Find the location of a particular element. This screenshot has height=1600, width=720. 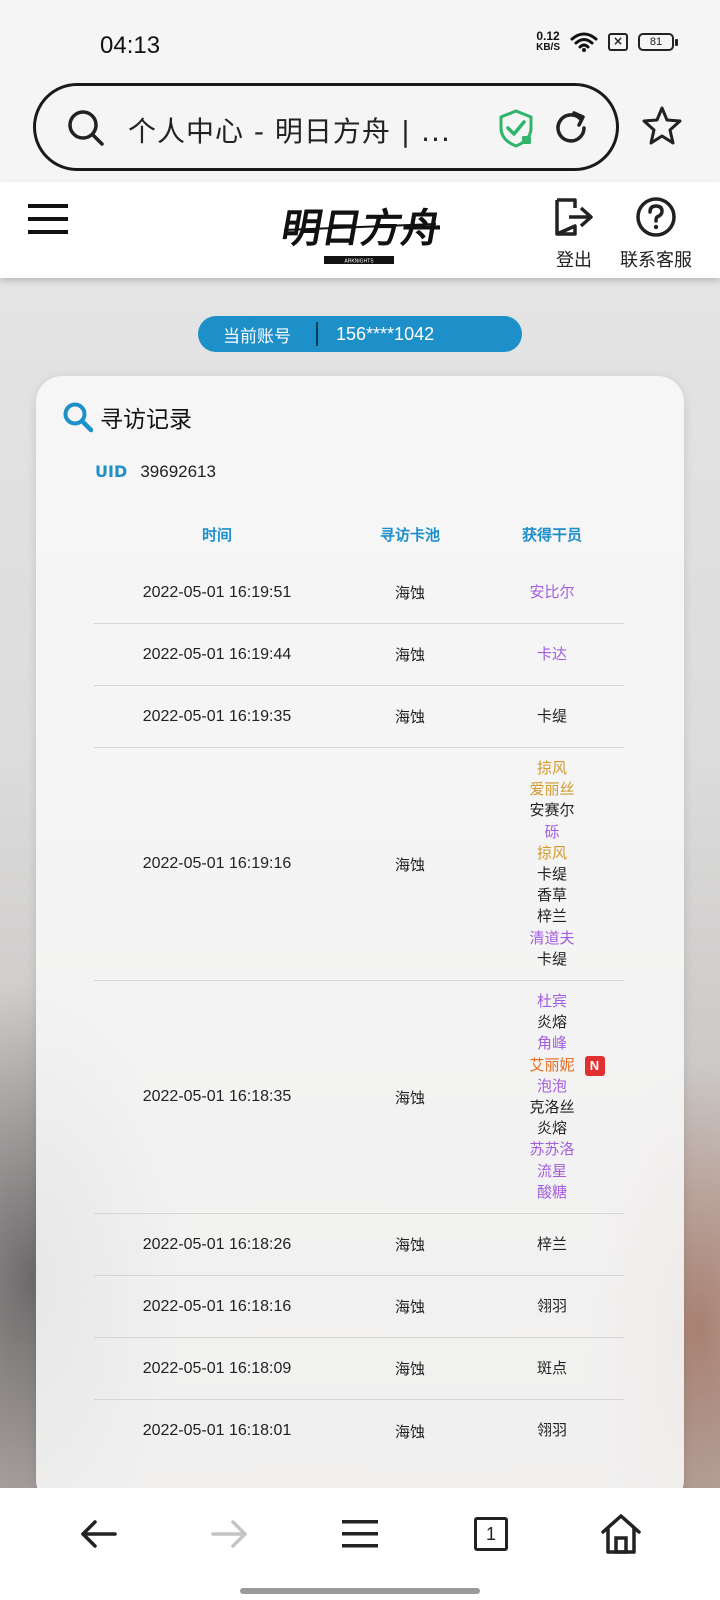

operator-name: 酸糖 is located at coordinates (552, 1192).